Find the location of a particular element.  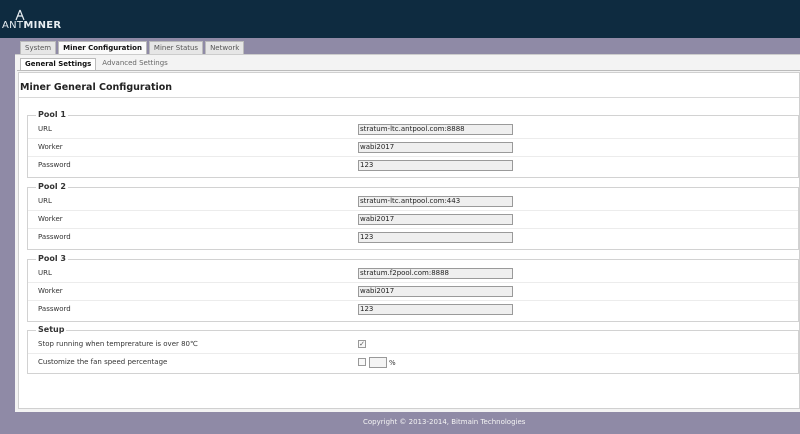

header-bar: ANTMINER is located at coordinates (400, 19).